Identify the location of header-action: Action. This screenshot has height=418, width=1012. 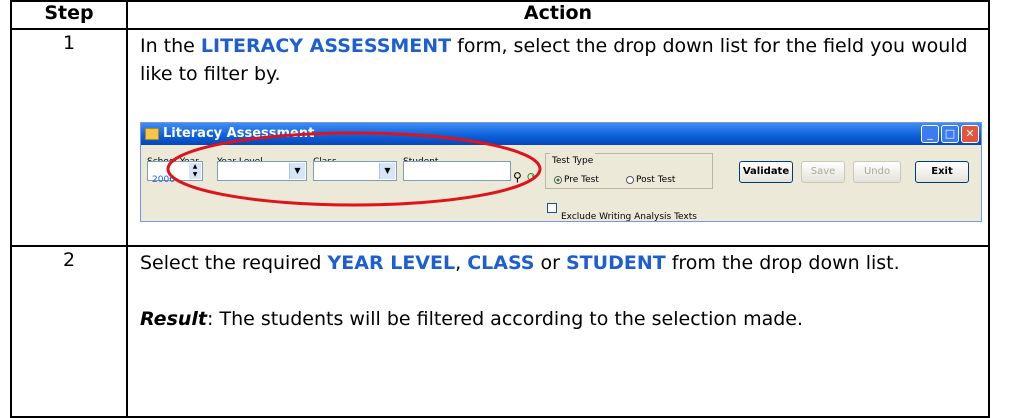
(558, 15).